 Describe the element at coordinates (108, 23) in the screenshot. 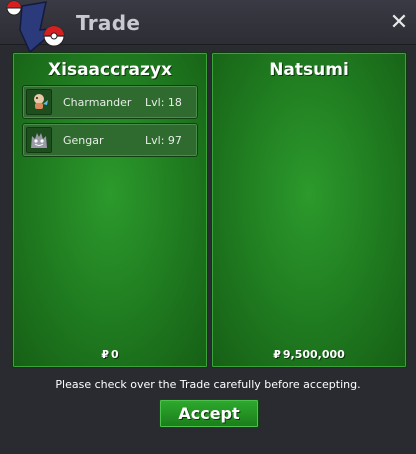

I see `window-title: Trade` at that location.